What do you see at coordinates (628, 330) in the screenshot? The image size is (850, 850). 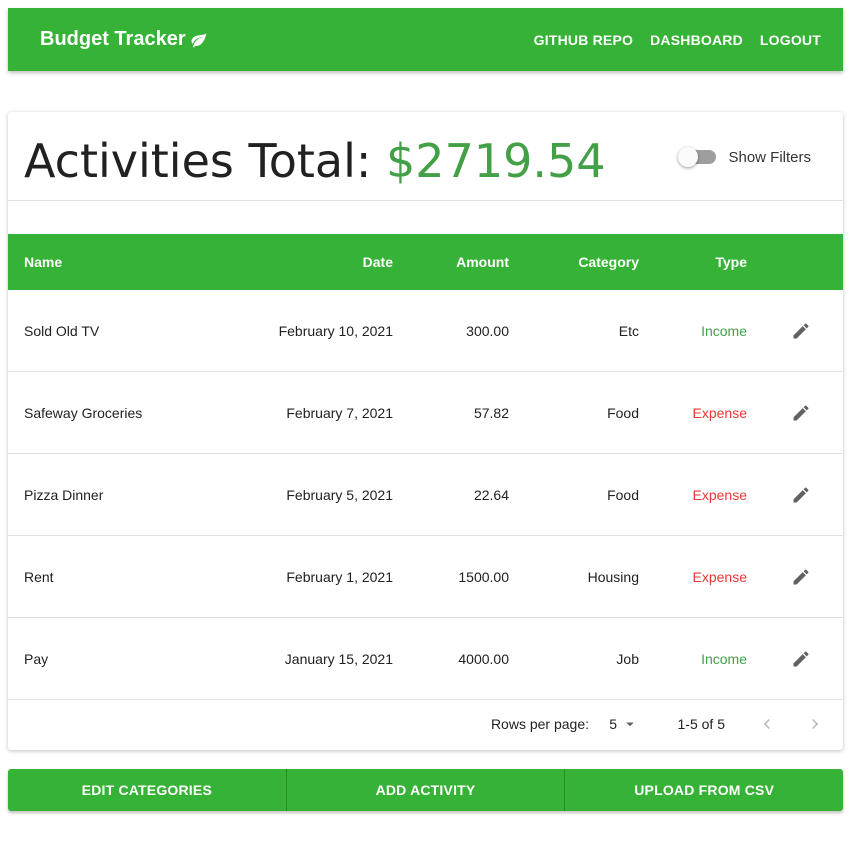 I see `cell-category: Etc` at bounding box center [628, 330].